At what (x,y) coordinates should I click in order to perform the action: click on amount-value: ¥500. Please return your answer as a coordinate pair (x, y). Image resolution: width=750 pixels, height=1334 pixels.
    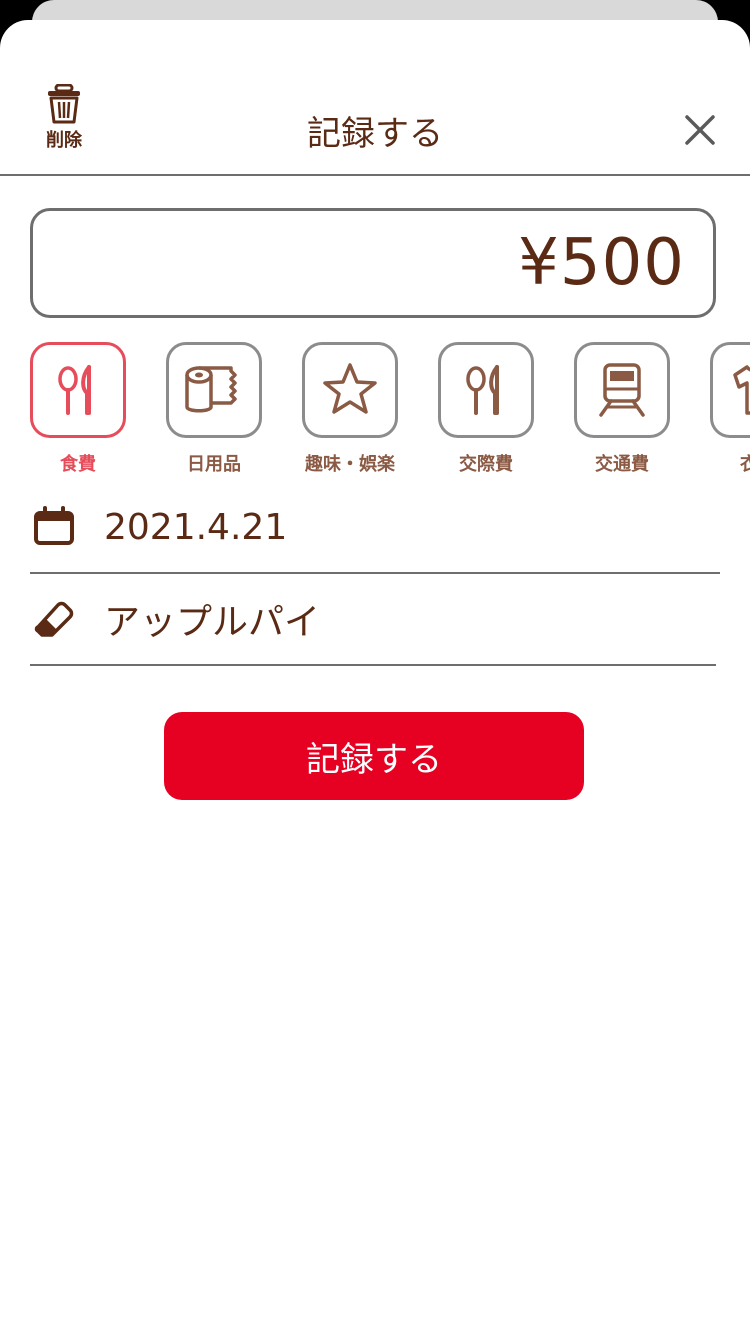
    Looking at the image, I should click on (601, 263).